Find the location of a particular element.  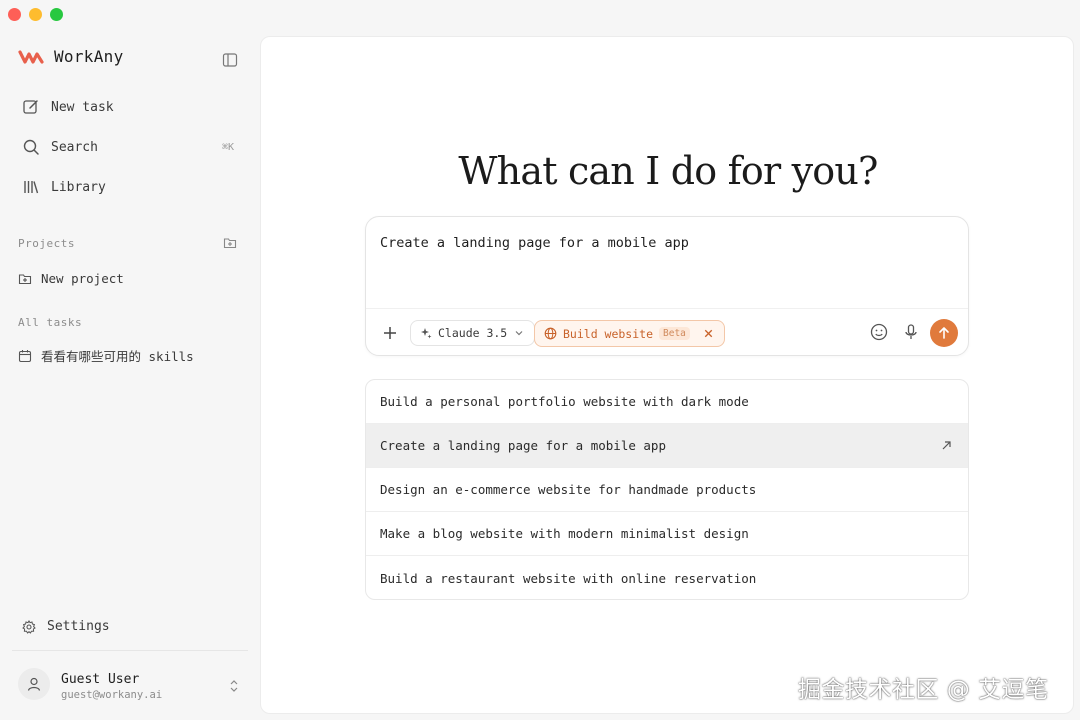

search-icon is located at coordinates (31, 147).